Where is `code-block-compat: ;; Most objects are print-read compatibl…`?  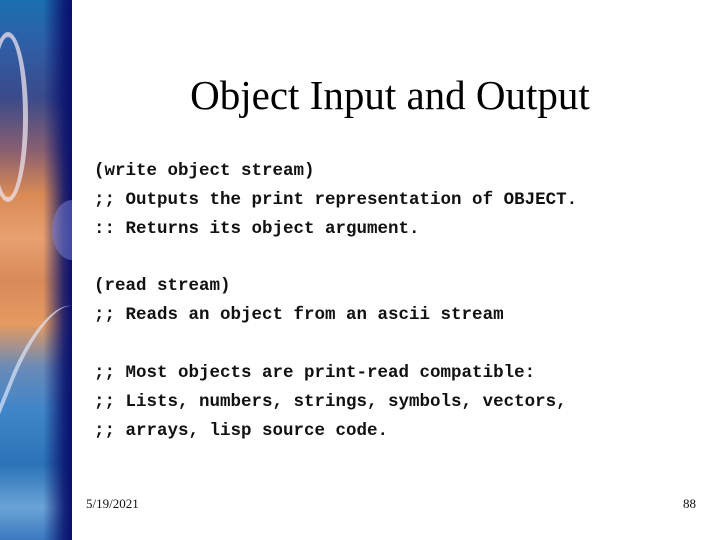 code-block-compat: ;; Most objects are print-read compatibl… is located at coordinates (330, 402).